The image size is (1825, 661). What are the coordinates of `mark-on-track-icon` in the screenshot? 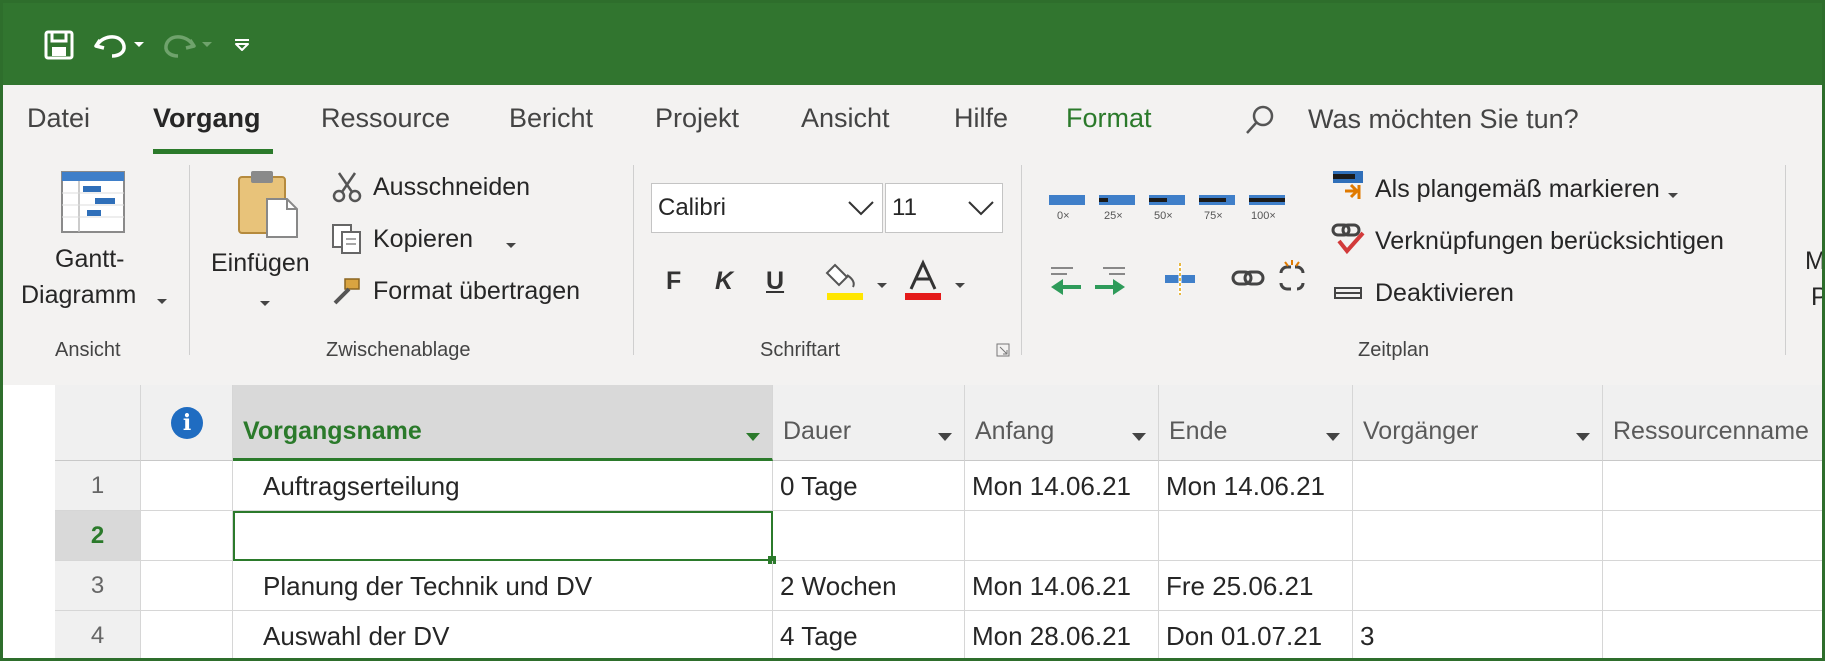 It's located at (1348, 188).